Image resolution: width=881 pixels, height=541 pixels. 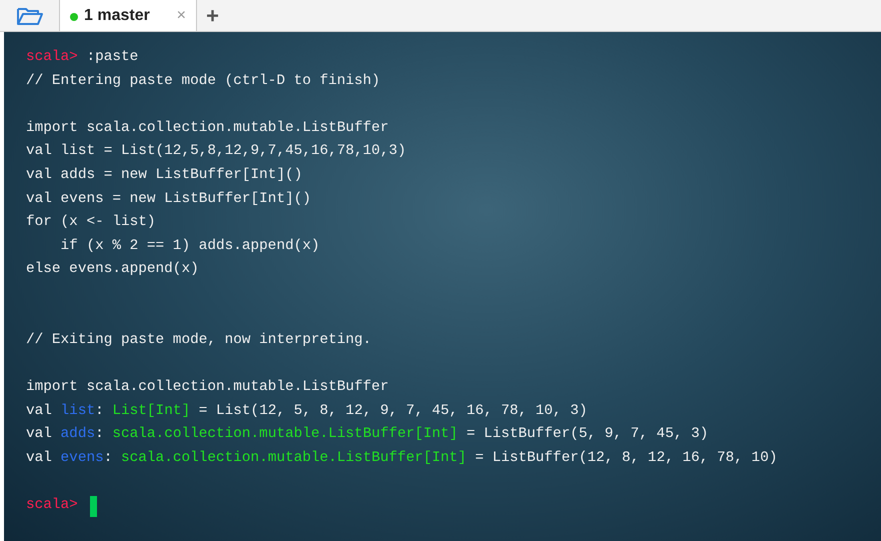 I want to click on terminal-line: val evens: scala.collection.mutable.ListBuffer[Int] = ListBuffer(12, 8, 12, 16, 78, 10), so click(x=402, y=458).